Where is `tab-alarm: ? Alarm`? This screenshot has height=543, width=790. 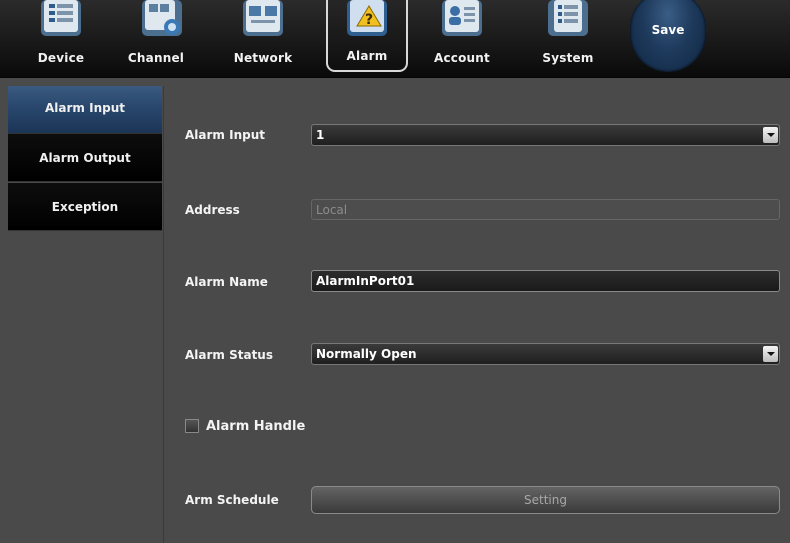 tab-alarm: ? Alarm is located at coordinates (367, 37).